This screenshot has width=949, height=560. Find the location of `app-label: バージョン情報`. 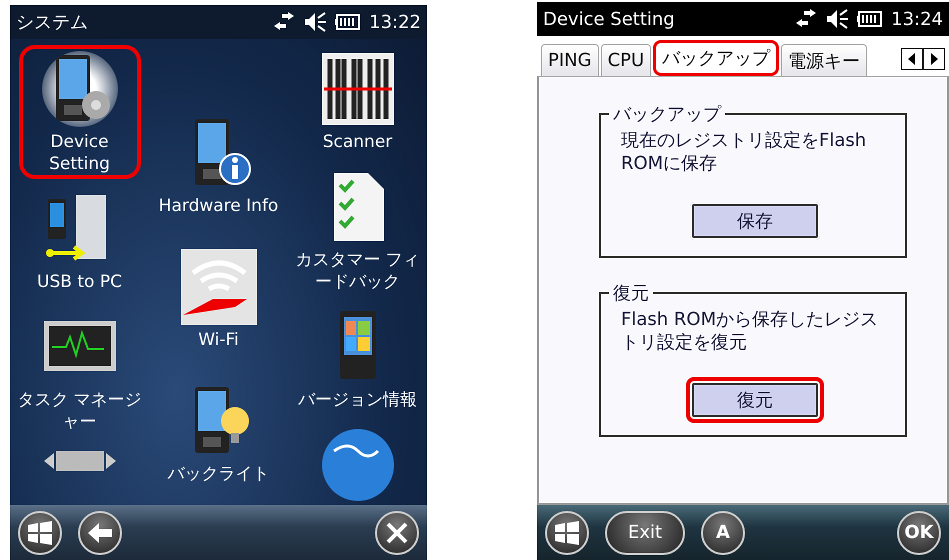

app-label: バージョン情報 is located at coordinates (357, 400).